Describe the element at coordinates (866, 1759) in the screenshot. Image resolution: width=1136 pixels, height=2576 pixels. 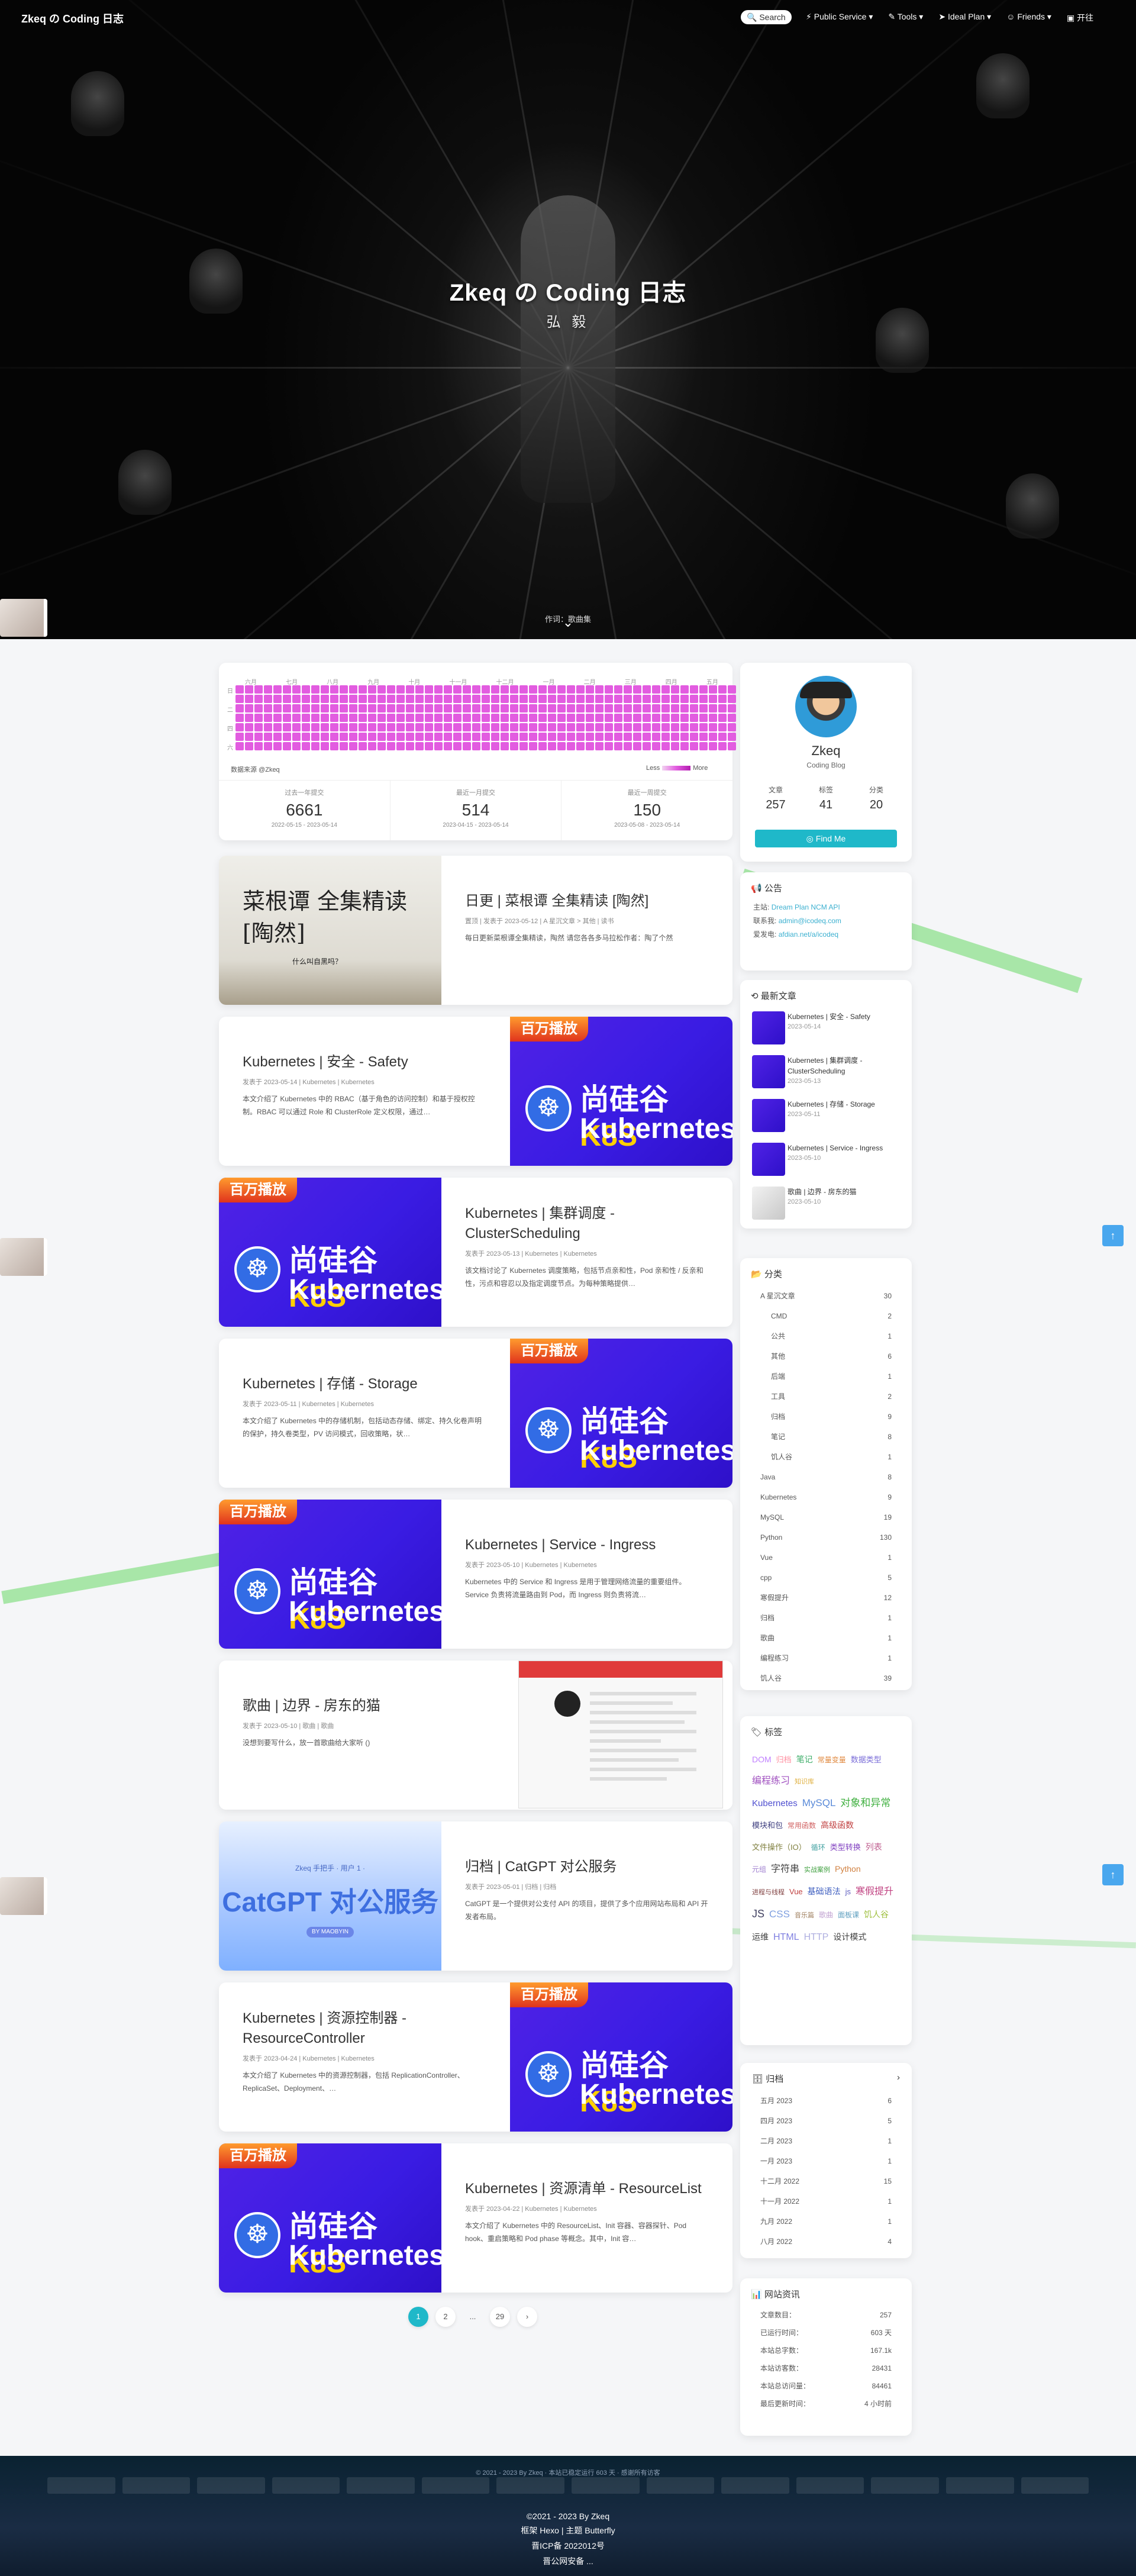
I see `tag-link: 数据类型` at that location.